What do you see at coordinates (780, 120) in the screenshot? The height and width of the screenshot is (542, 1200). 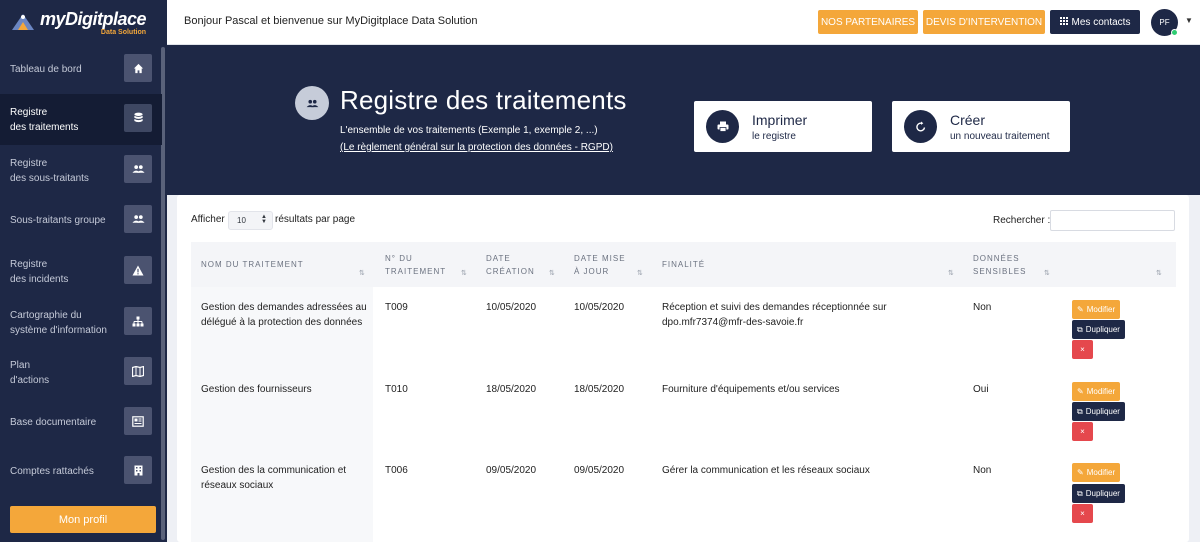 I see `print-card-title: Imprimer` at bounding box center [780, 120].